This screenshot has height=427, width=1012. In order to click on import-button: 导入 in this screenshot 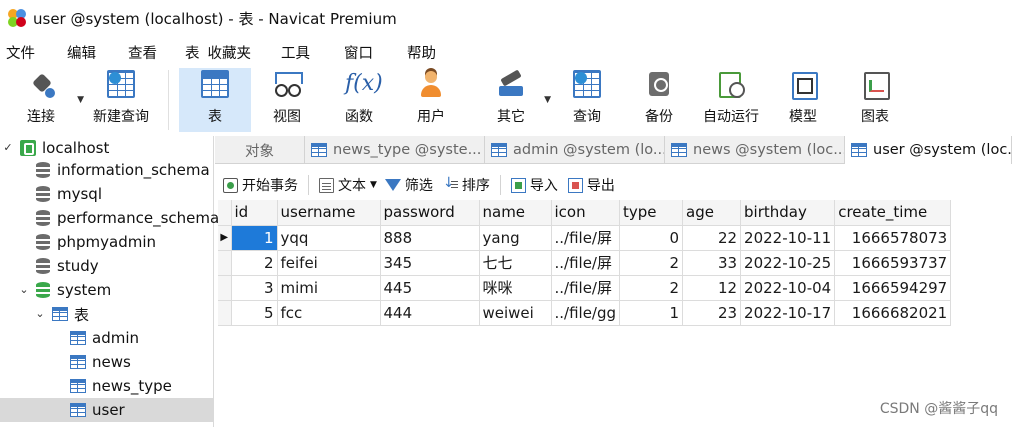, I will do `click(534, 185)`.